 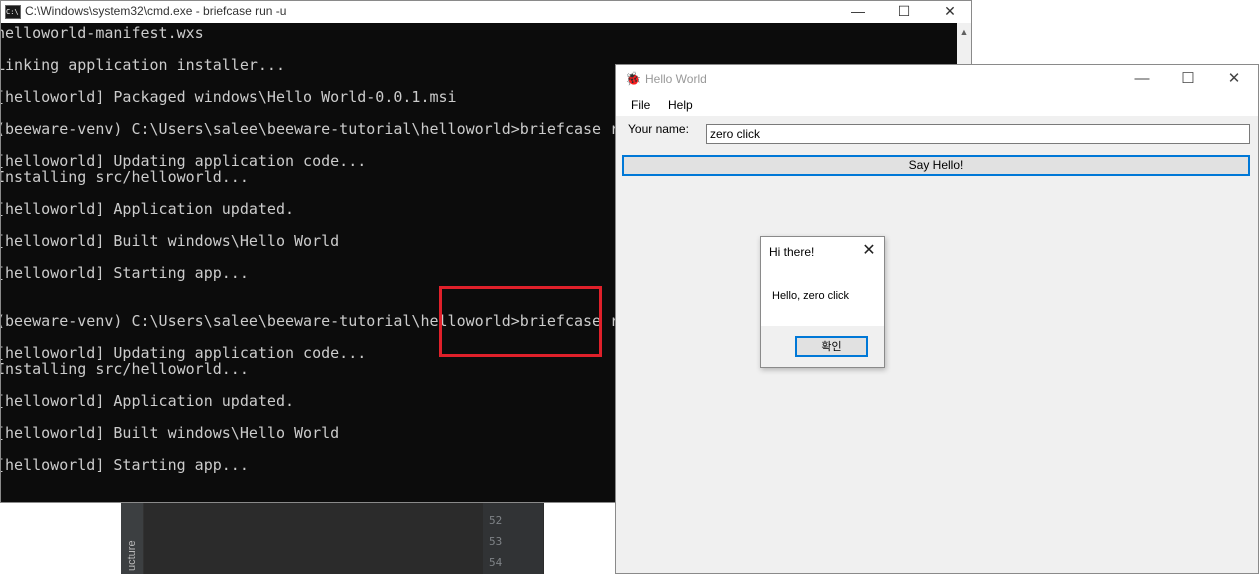 I want to click on highlight-annotation-box, so click(x=520, y=321).